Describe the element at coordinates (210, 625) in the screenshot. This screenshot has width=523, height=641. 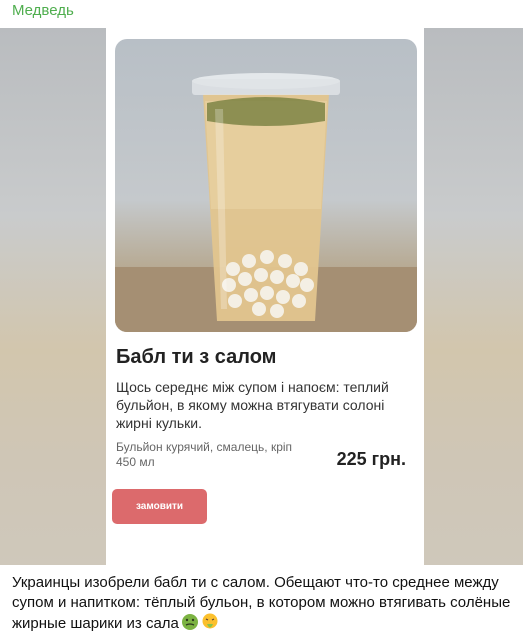
I see `vomiting-face-icon` at that location.